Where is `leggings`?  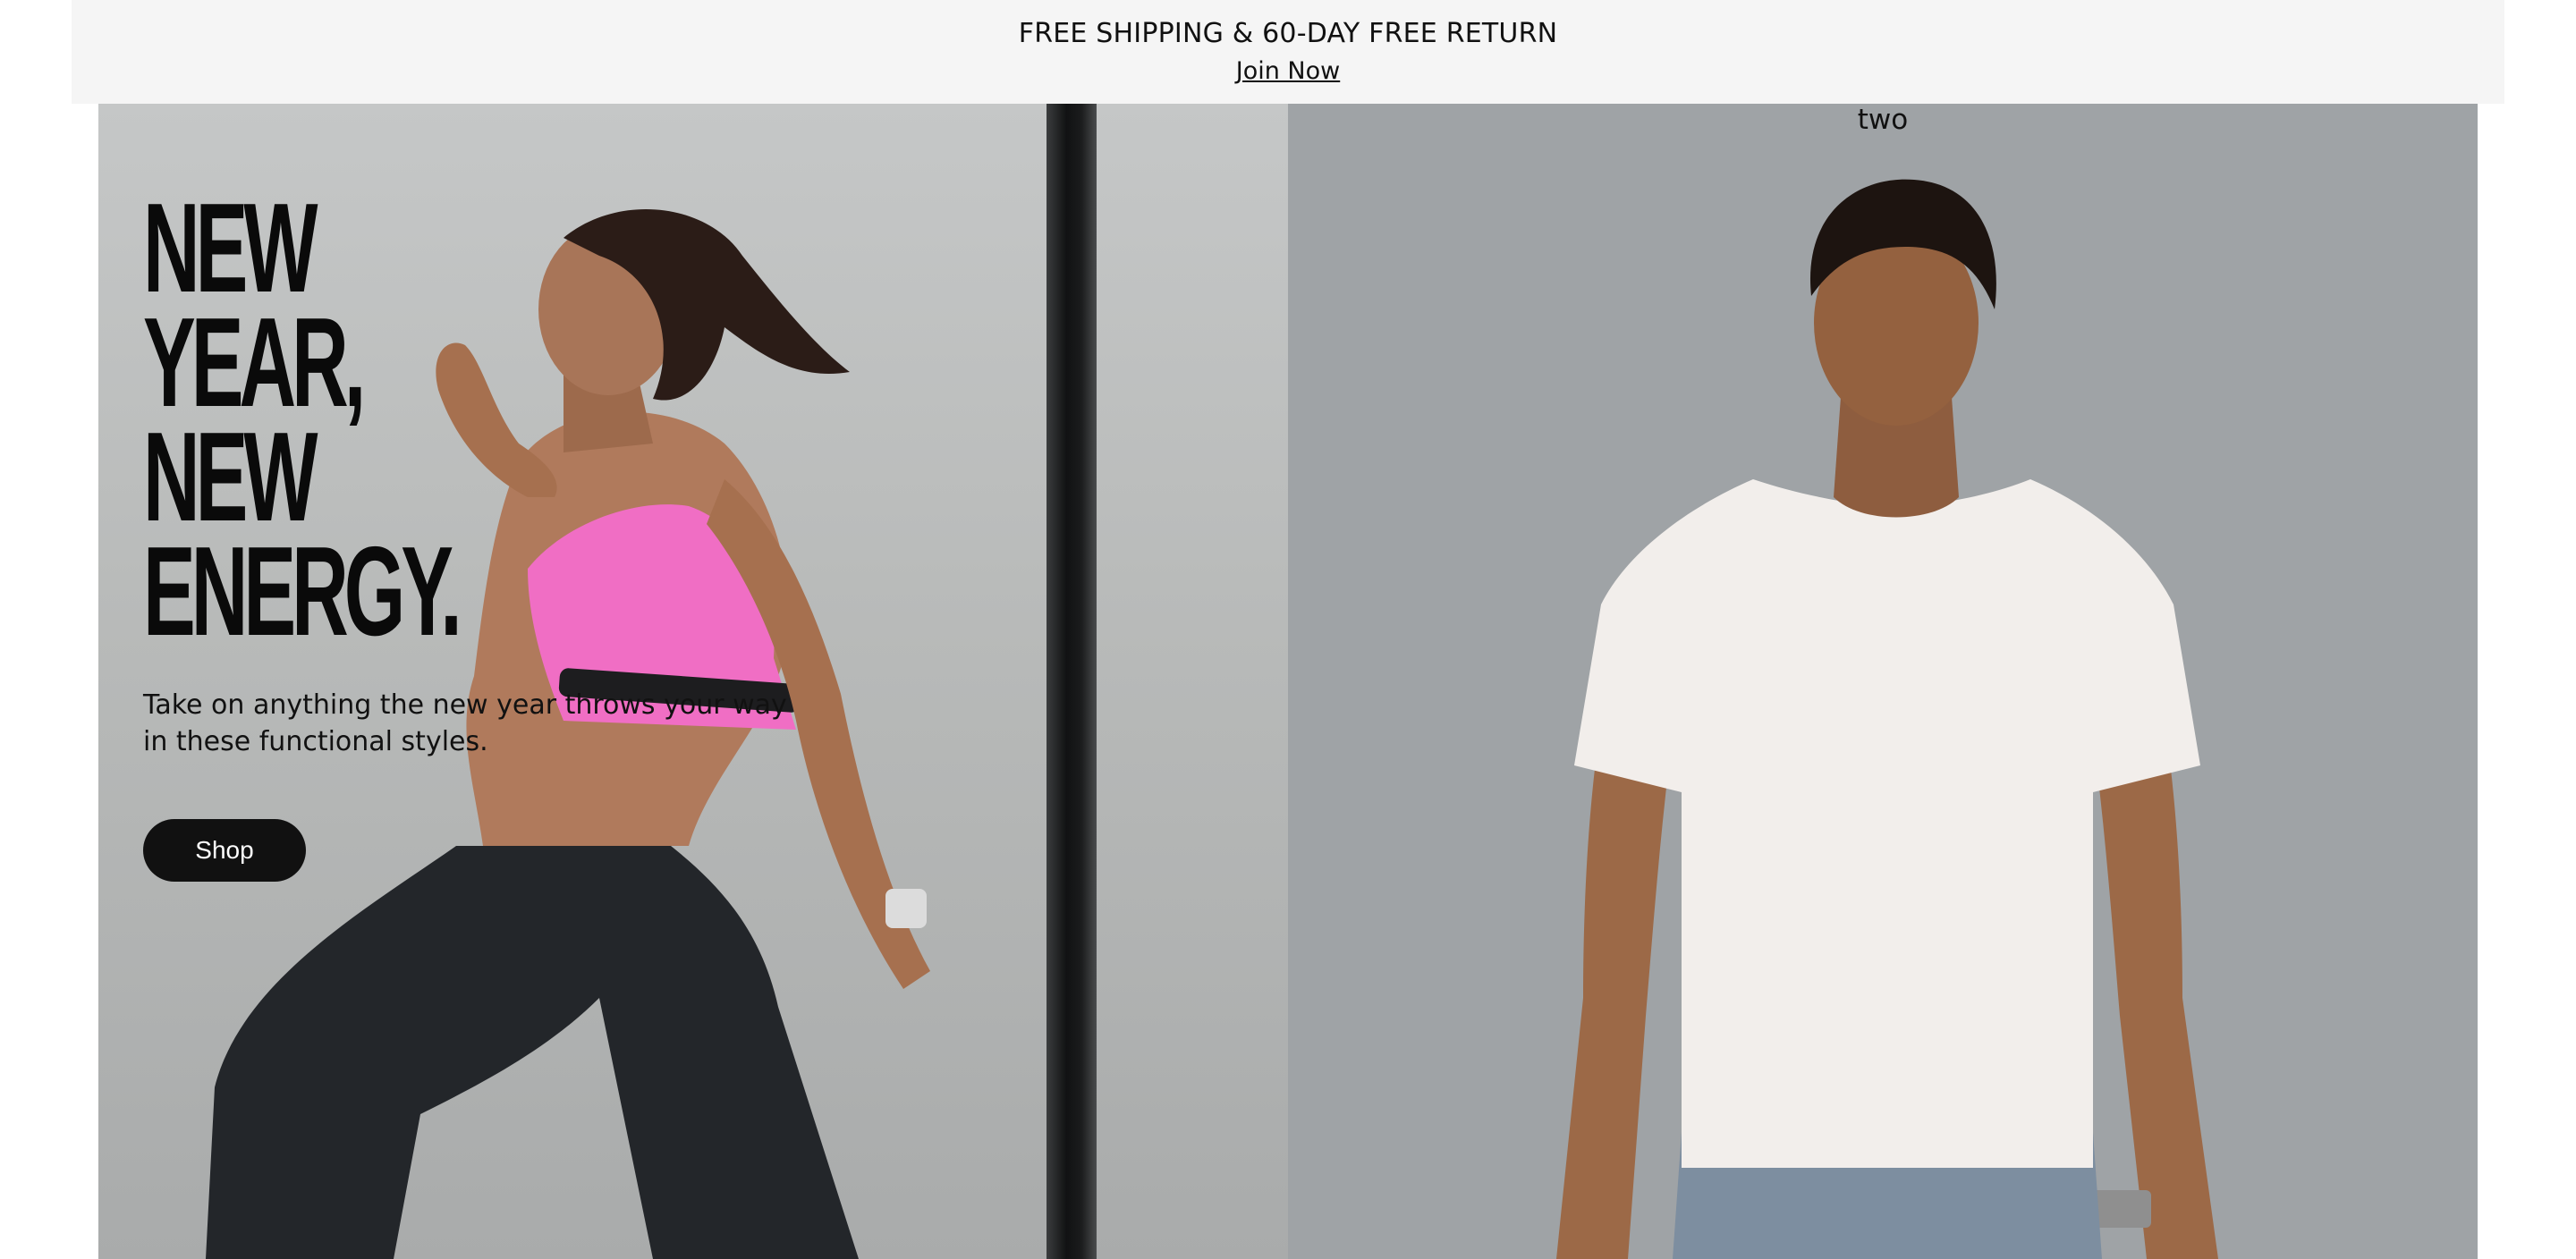
leggings is located at coordinates (532, 1052).